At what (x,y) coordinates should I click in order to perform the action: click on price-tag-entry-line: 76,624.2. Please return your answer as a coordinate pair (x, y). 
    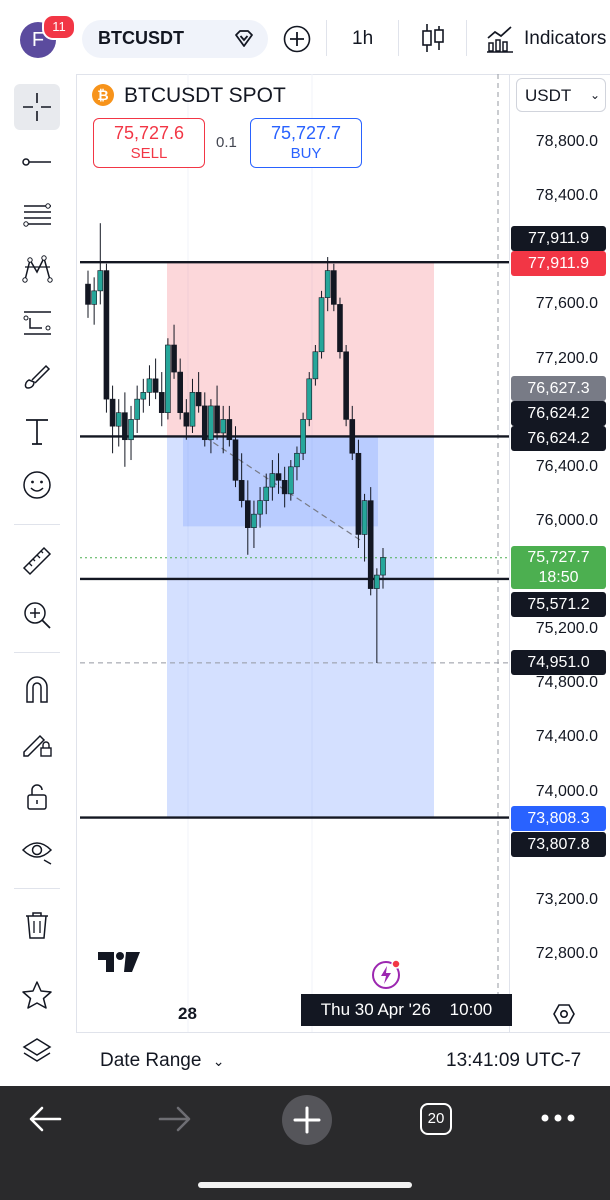
    Looking at the image, I should click on (558, 413).